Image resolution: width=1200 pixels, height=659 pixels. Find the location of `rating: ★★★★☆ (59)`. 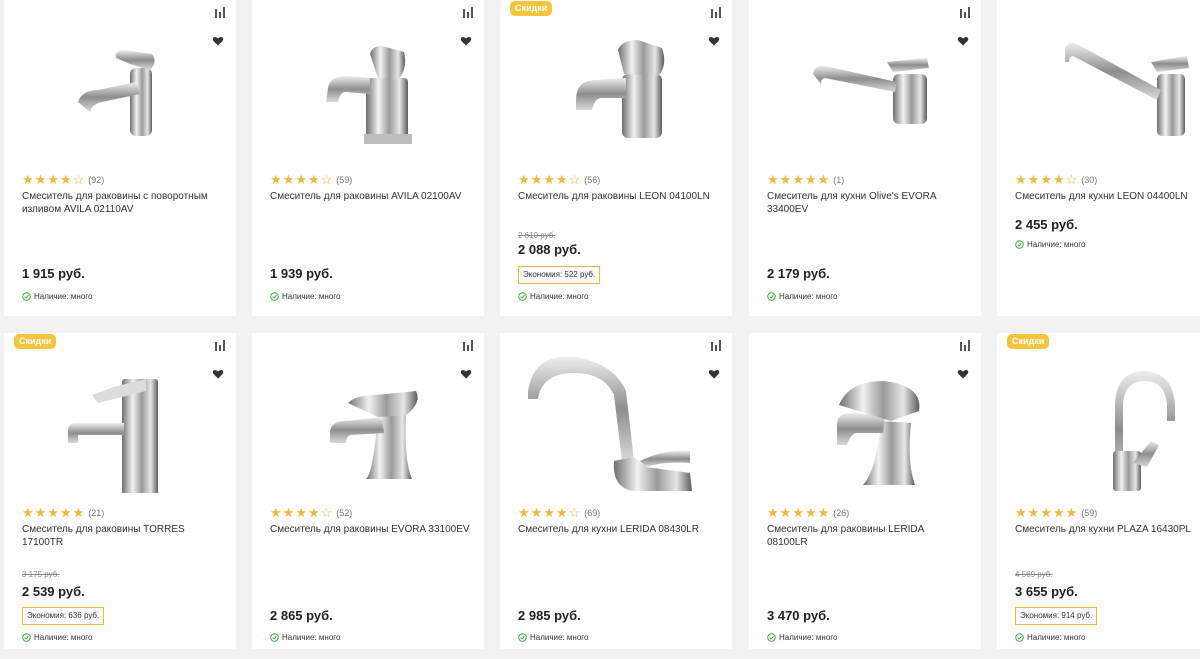

rating: ★★★★☆ (59) is located at coordinates (311, 180).